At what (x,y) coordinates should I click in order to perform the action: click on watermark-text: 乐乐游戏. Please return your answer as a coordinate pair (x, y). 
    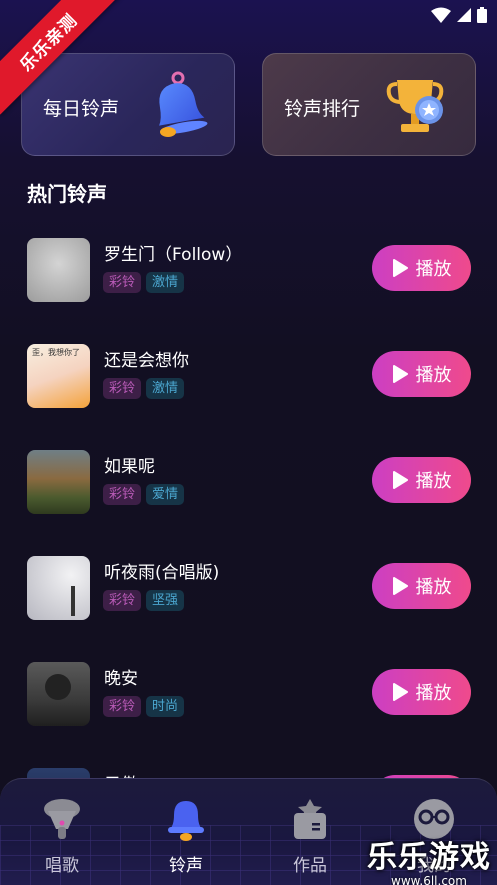
    Looking at the image, I should click on (429, 857).